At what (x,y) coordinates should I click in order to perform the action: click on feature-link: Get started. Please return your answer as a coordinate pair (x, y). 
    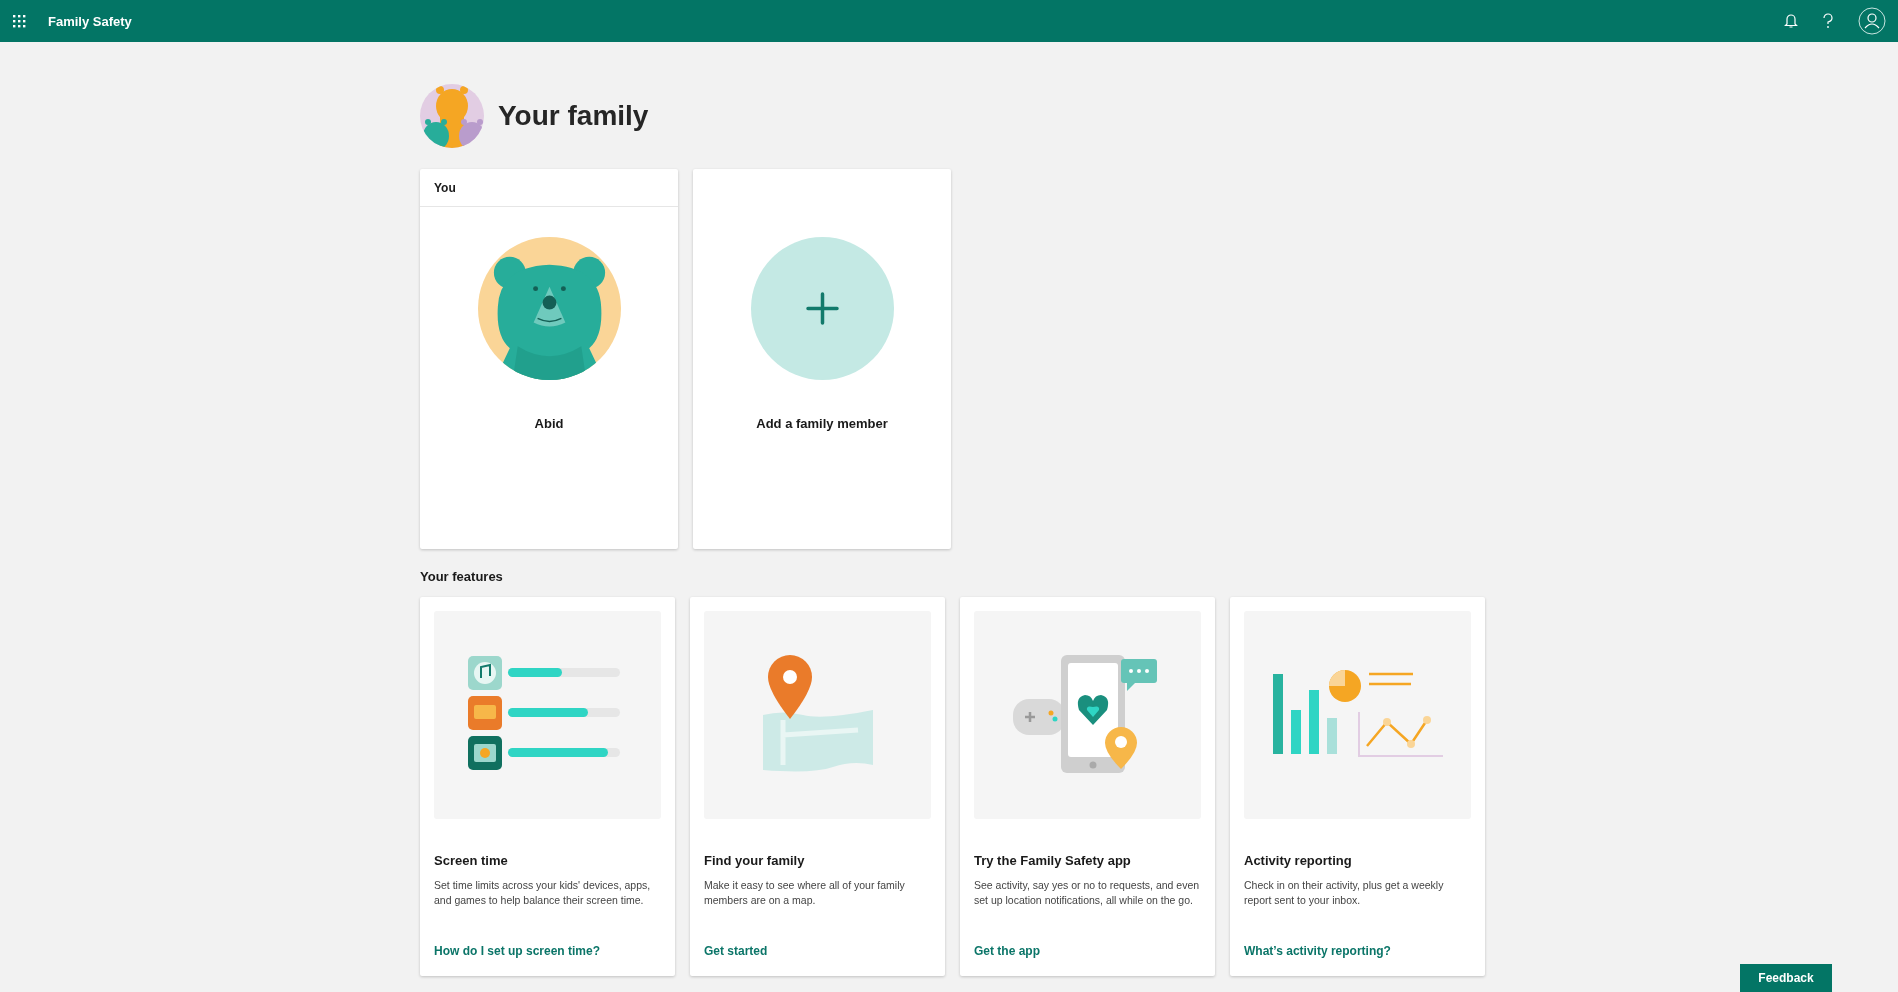
    Looking at the image, I should click on (736, 951).